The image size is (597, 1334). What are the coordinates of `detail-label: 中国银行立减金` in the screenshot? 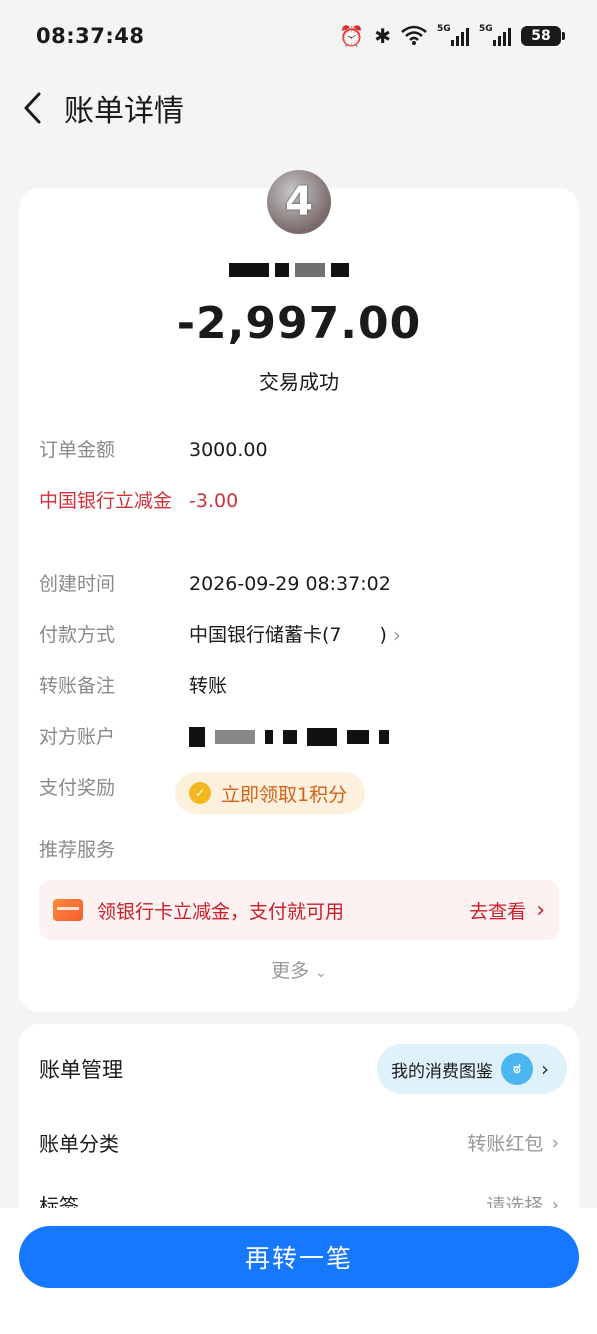 It's located at (106, 501).